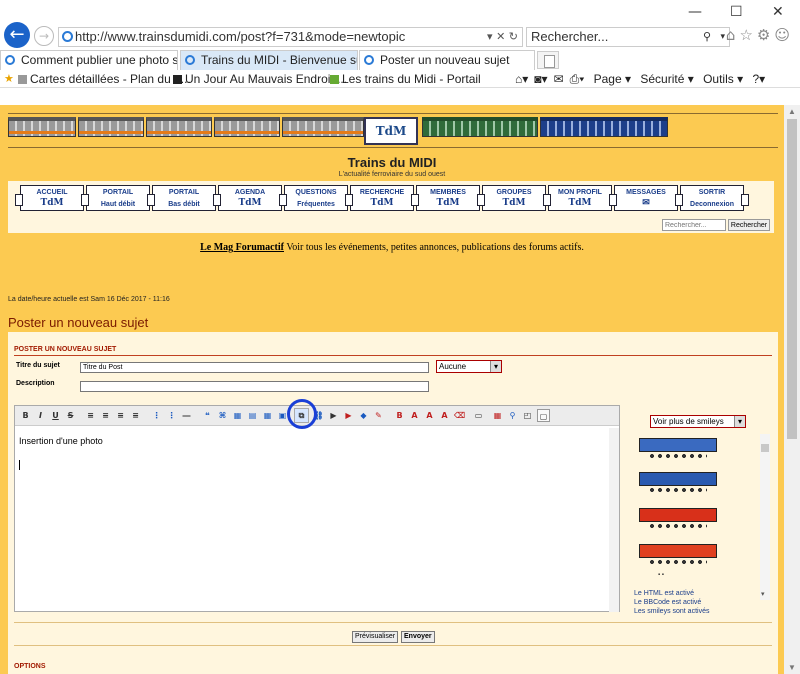 The image size is (800, 674). Describe the element at coordinates (17, 35) in the screenshot. I see `back-arrow-icon: ←` at that location.